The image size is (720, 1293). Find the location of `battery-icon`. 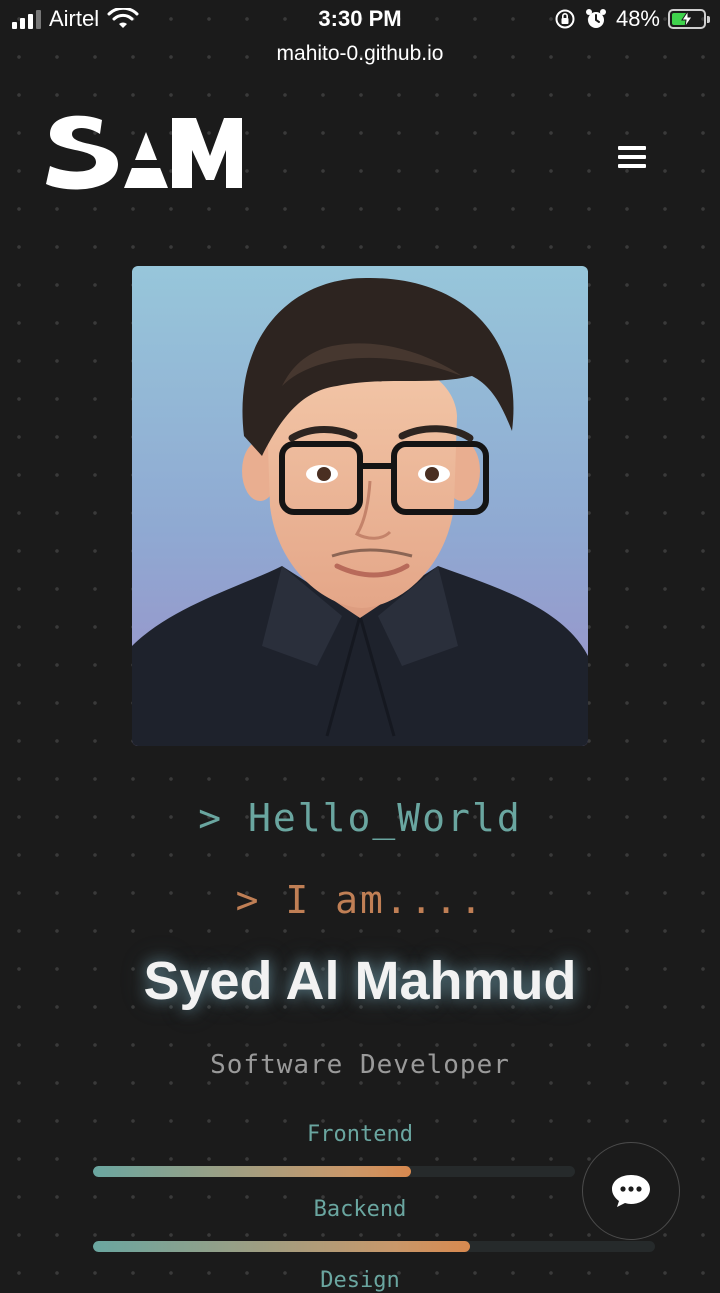

battery-icon is located at coordinates (689, 19).